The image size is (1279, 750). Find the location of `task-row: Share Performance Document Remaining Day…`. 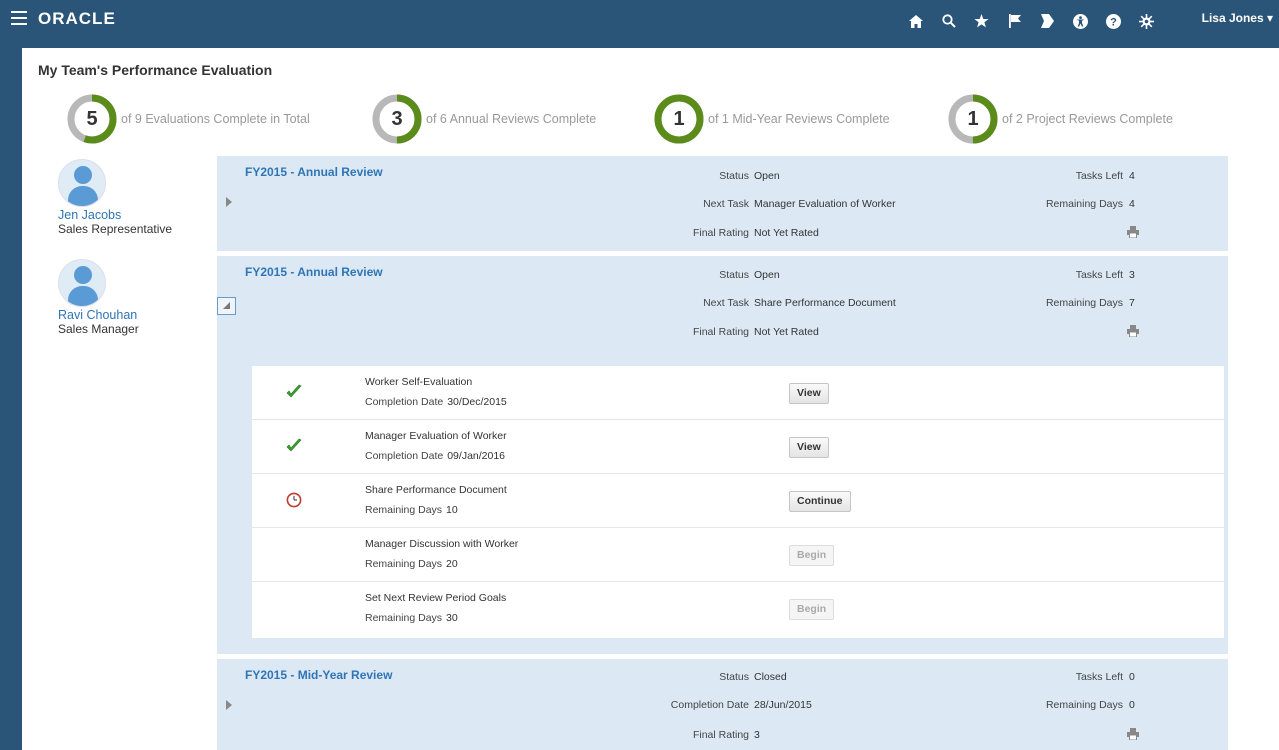

task-row: Share Performance Document Remaining Day… is located at coordinates (738, 501).